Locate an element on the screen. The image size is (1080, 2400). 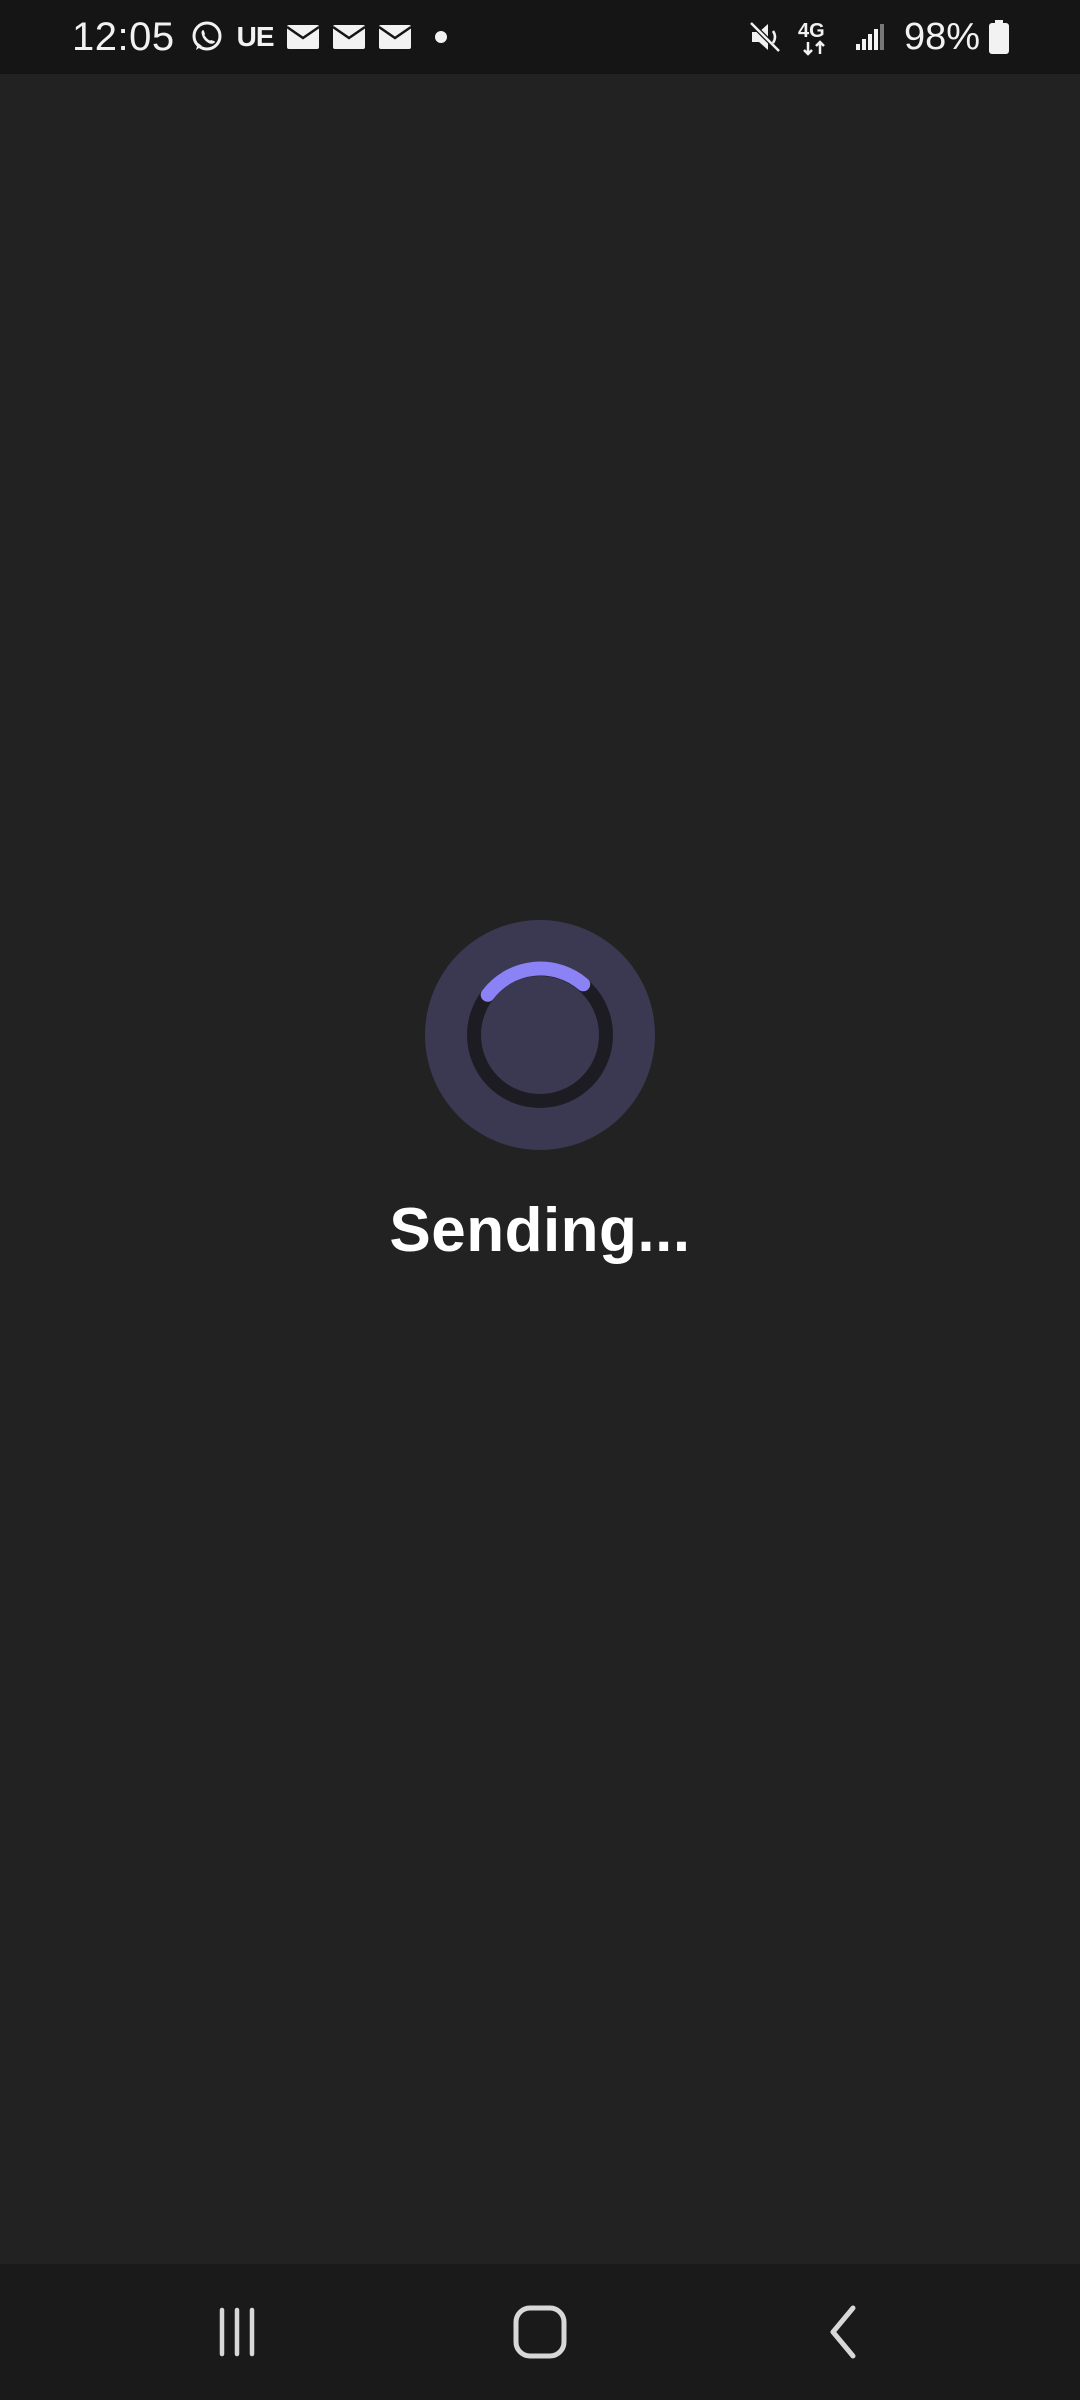
status-right: 4G 98% is located at coordinates (879, 37).